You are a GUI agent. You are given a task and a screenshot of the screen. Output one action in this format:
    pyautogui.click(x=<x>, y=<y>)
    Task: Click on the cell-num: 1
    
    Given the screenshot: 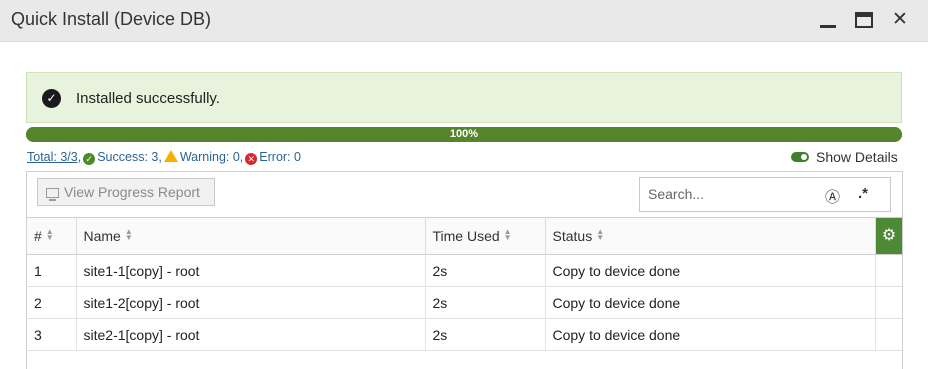 What is the action you would take?
    pyautogui.click(x=52, y=270)
    